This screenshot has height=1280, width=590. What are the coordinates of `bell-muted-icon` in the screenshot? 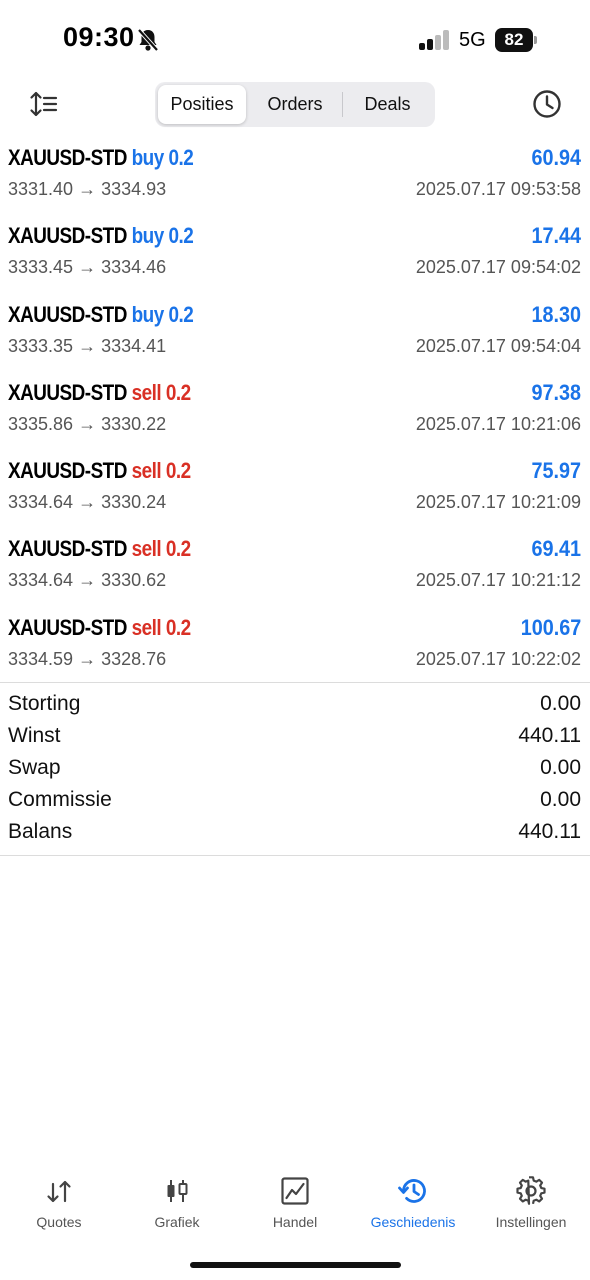 It's located at (148, 40).